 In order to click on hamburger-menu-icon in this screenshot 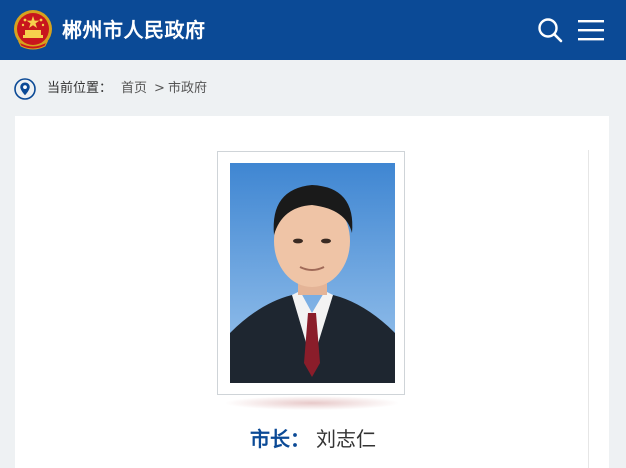, I will do `click(591, 30)`.